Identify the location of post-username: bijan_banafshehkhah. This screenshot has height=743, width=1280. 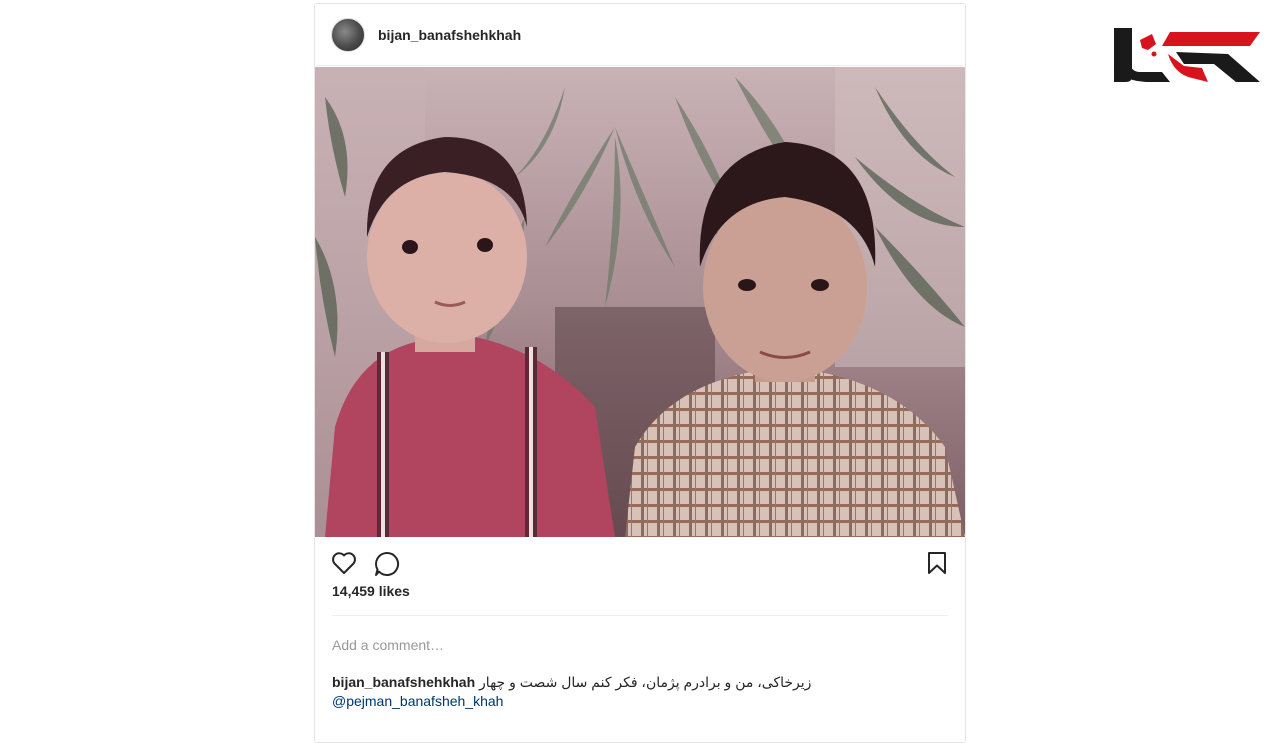
(449, 35).